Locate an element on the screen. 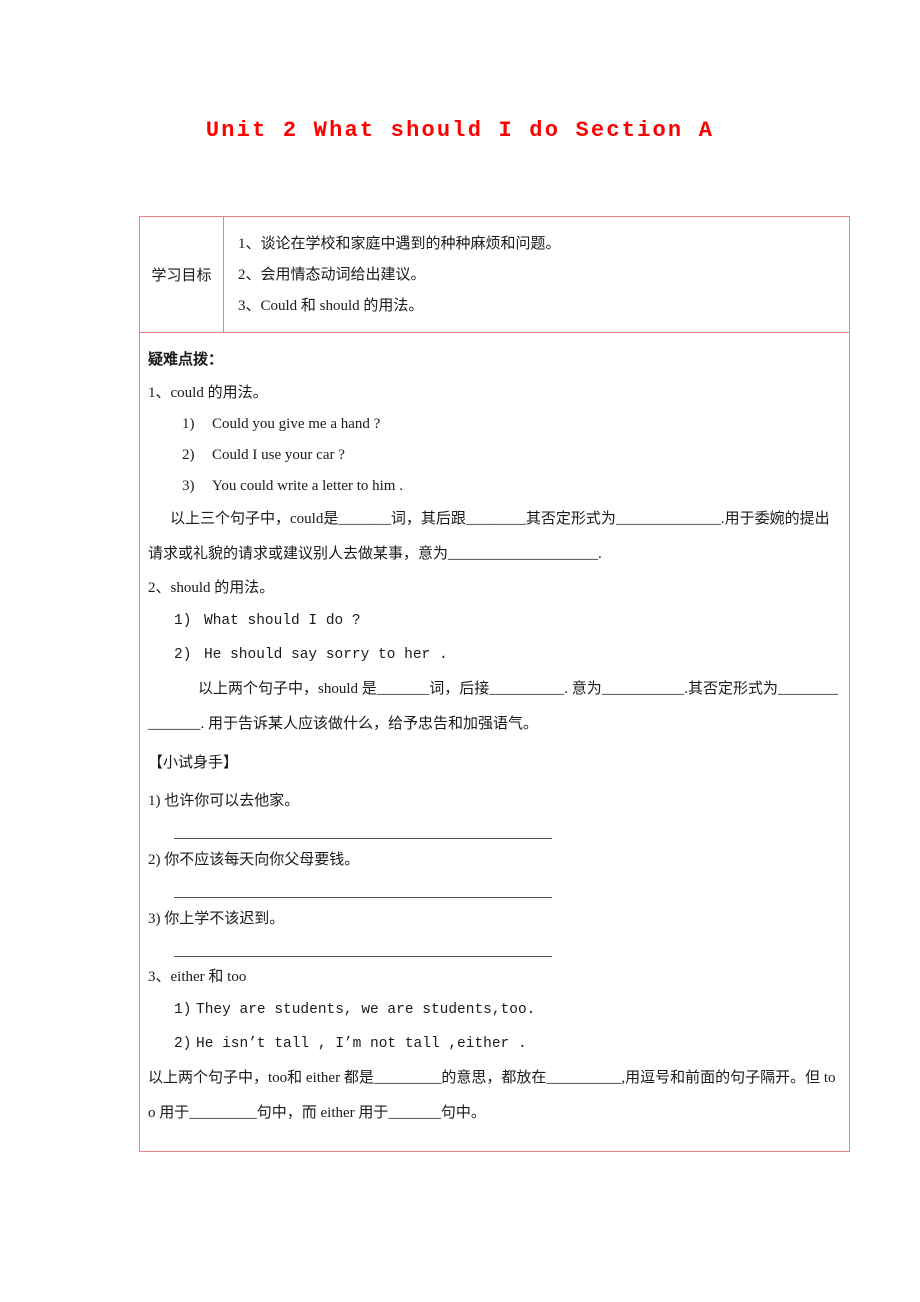 This screenshot has height=1302, width=920. should-example-2: 2) He should say sorry to her . is located at coordinates (493, 655).